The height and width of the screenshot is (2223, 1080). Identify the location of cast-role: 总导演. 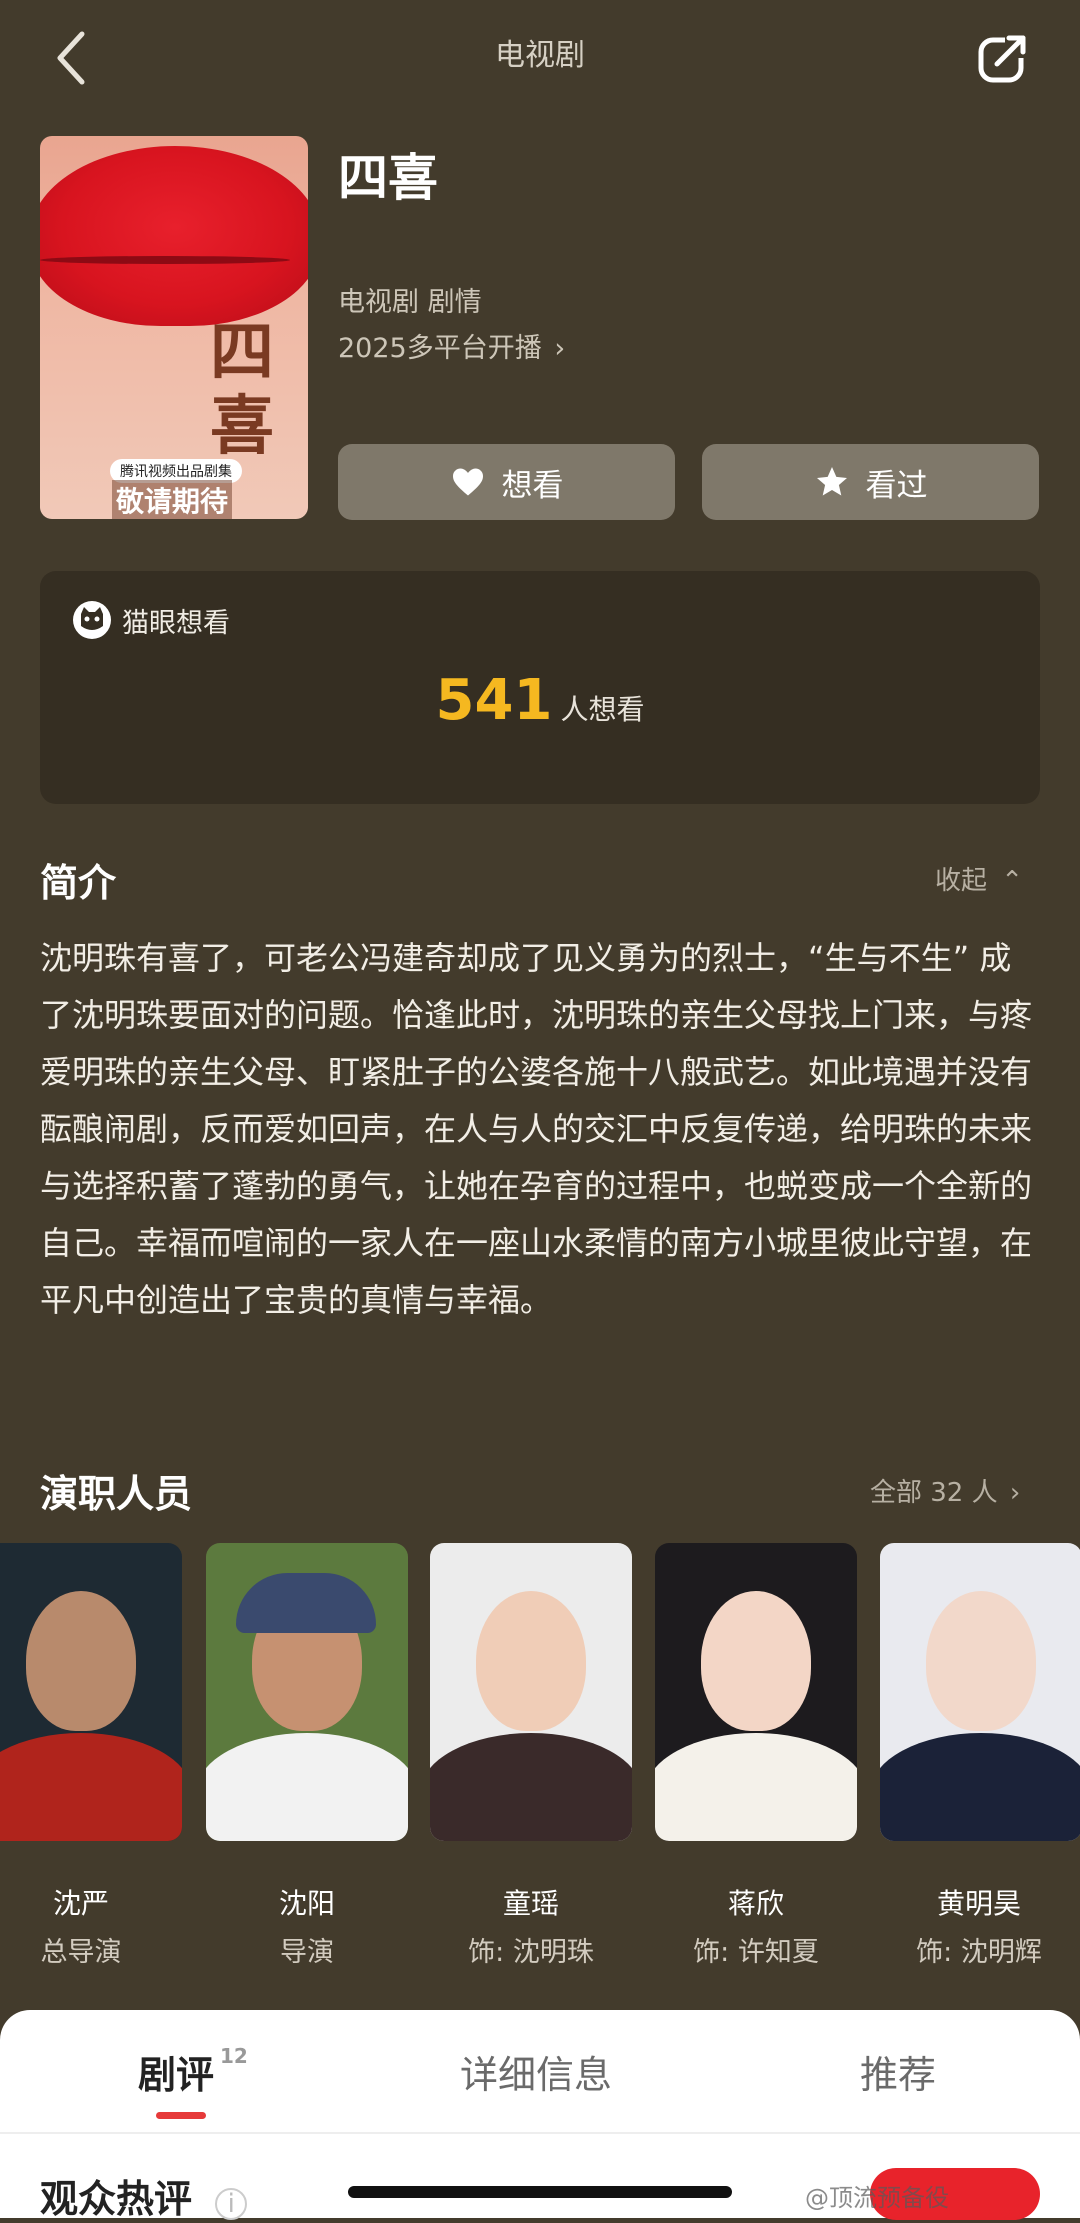
(81, 1952).